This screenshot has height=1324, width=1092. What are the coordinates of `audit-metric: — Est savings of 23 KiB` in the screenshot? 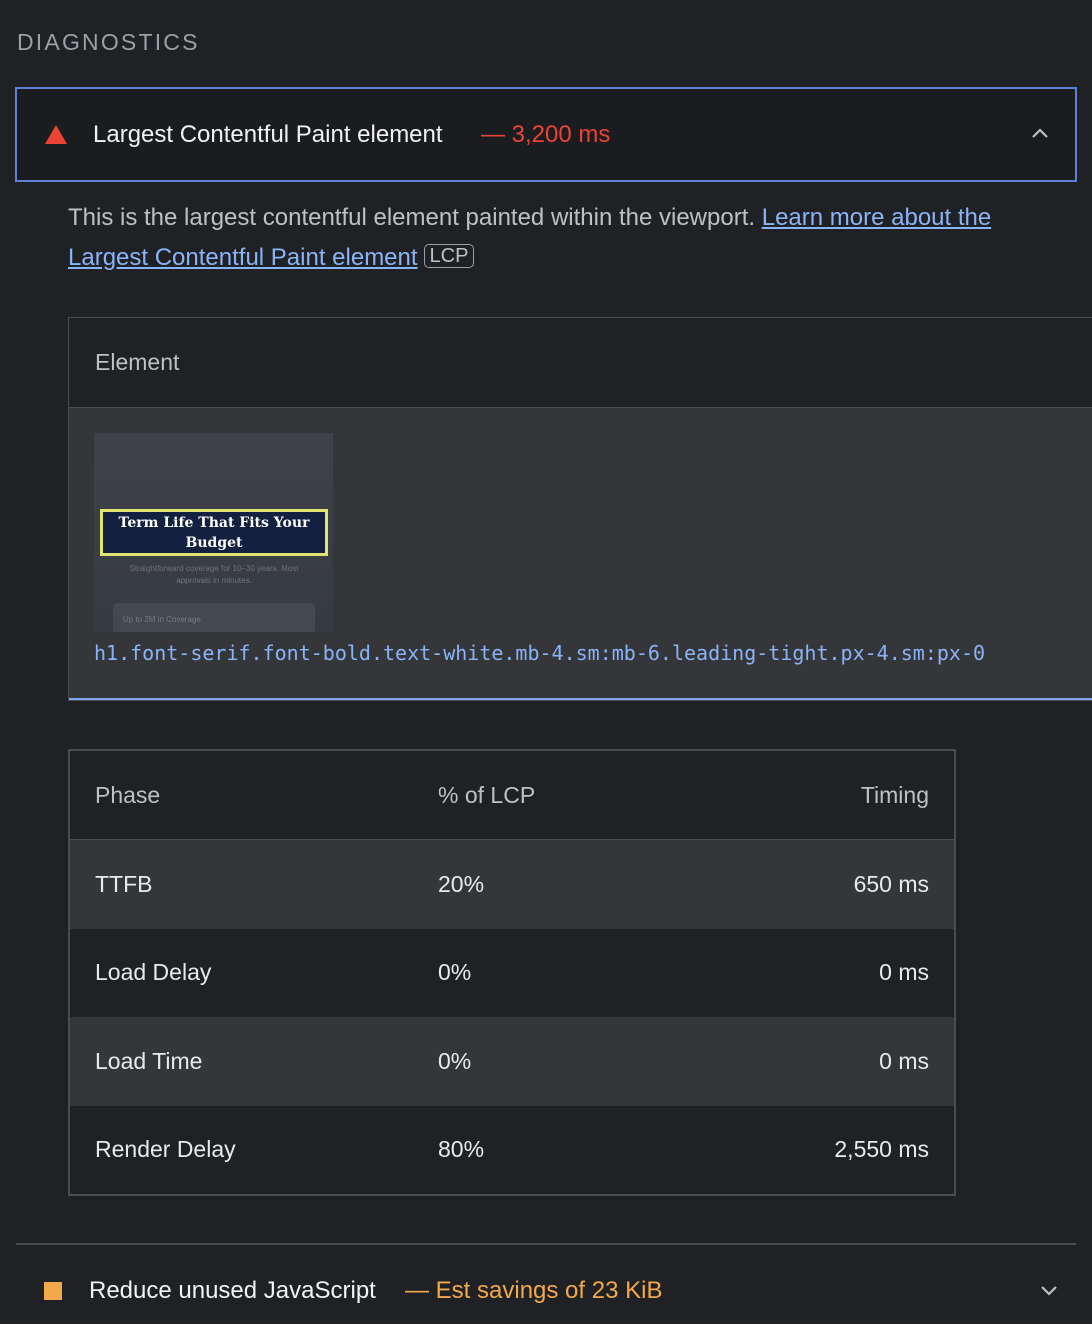 It's located at (534, 1290).